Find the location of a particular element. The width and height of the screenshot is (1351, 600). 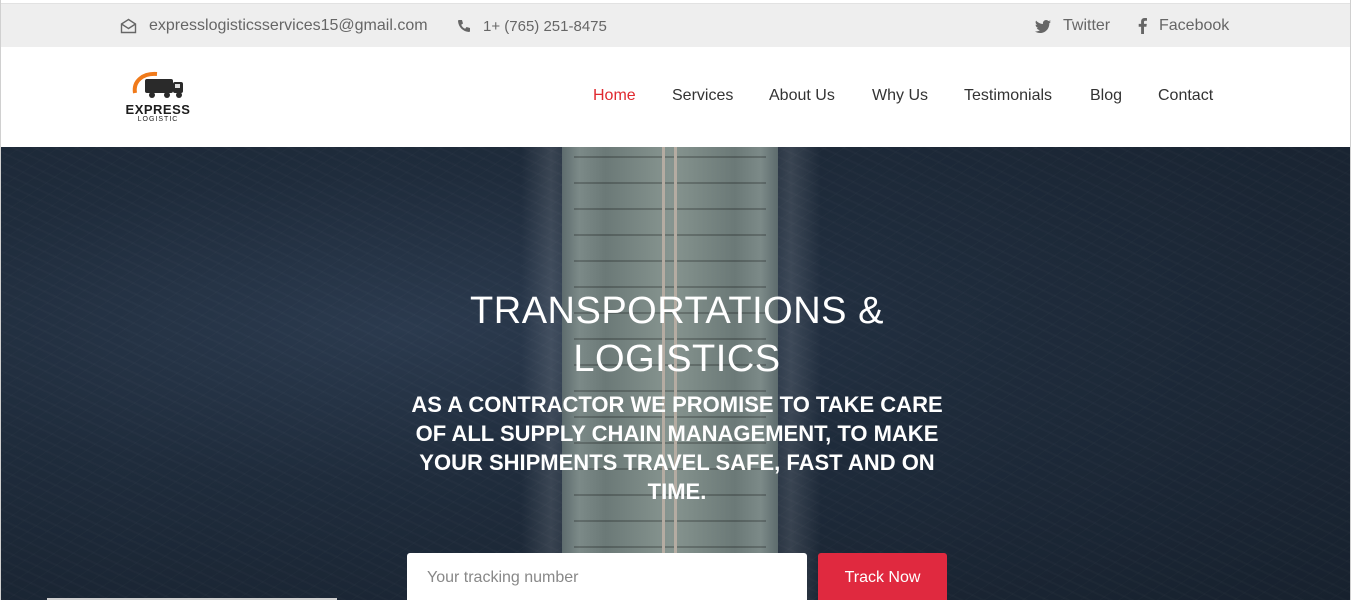

facebook-icon is located at coordinates (1142, 26).